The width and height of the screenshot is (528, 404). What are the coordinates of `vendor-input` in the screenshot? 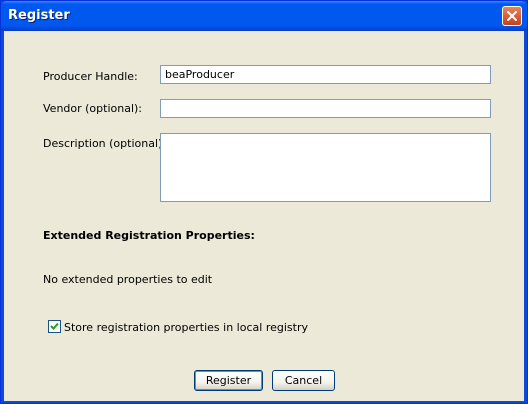 It's located at (325, 108).